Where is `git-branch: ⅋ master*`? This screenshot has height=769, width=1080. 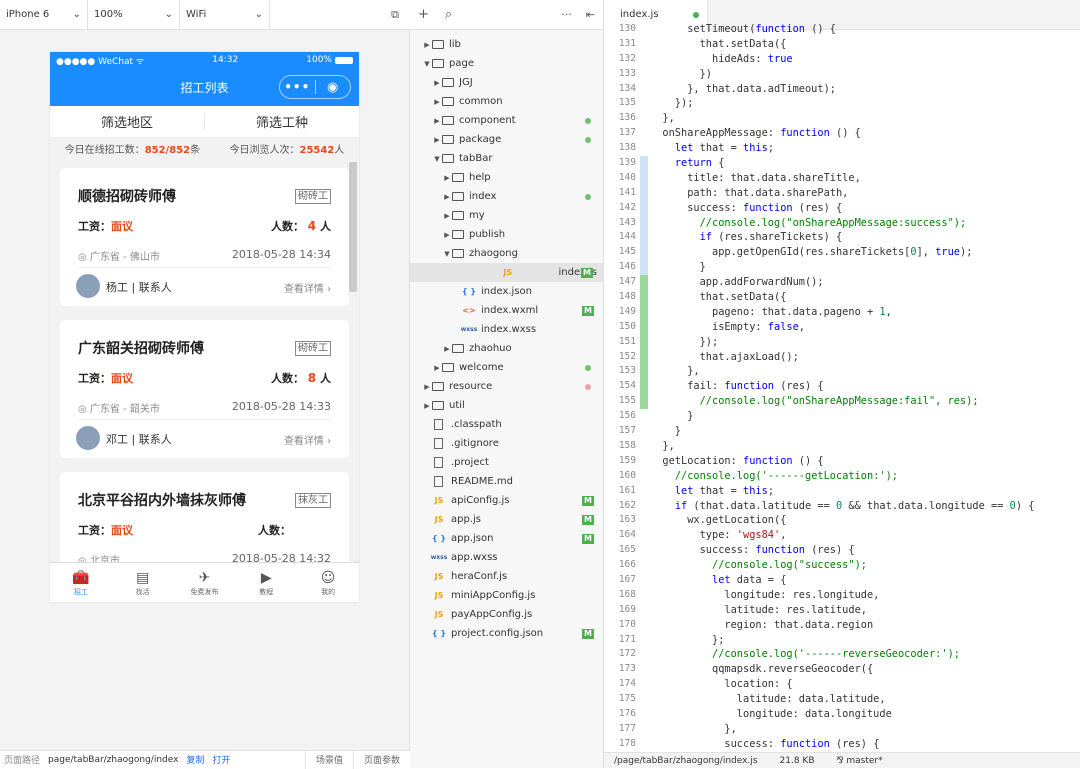 git-branch: ⅋ master* is located at coordinates (860, 761).